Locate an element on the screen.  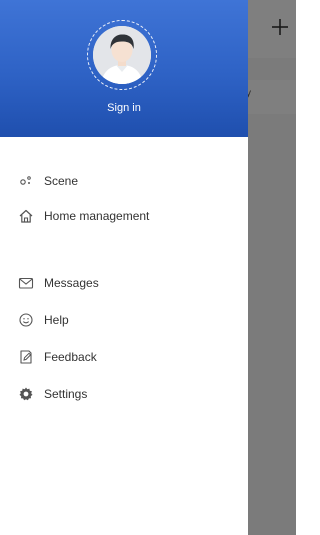
menu-item-feedback: Feedback is located at coordinates (124, 357).